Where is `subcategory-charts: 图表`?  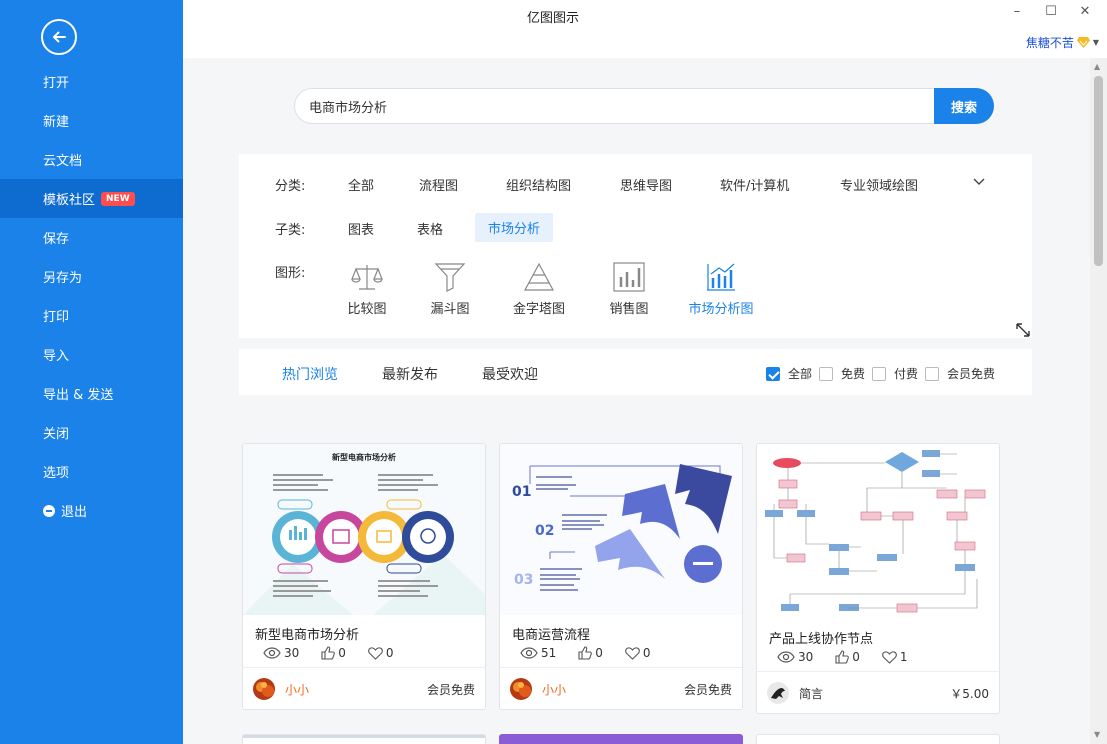
subcategory-charts: 图表 is located at coordinates (361, 228).